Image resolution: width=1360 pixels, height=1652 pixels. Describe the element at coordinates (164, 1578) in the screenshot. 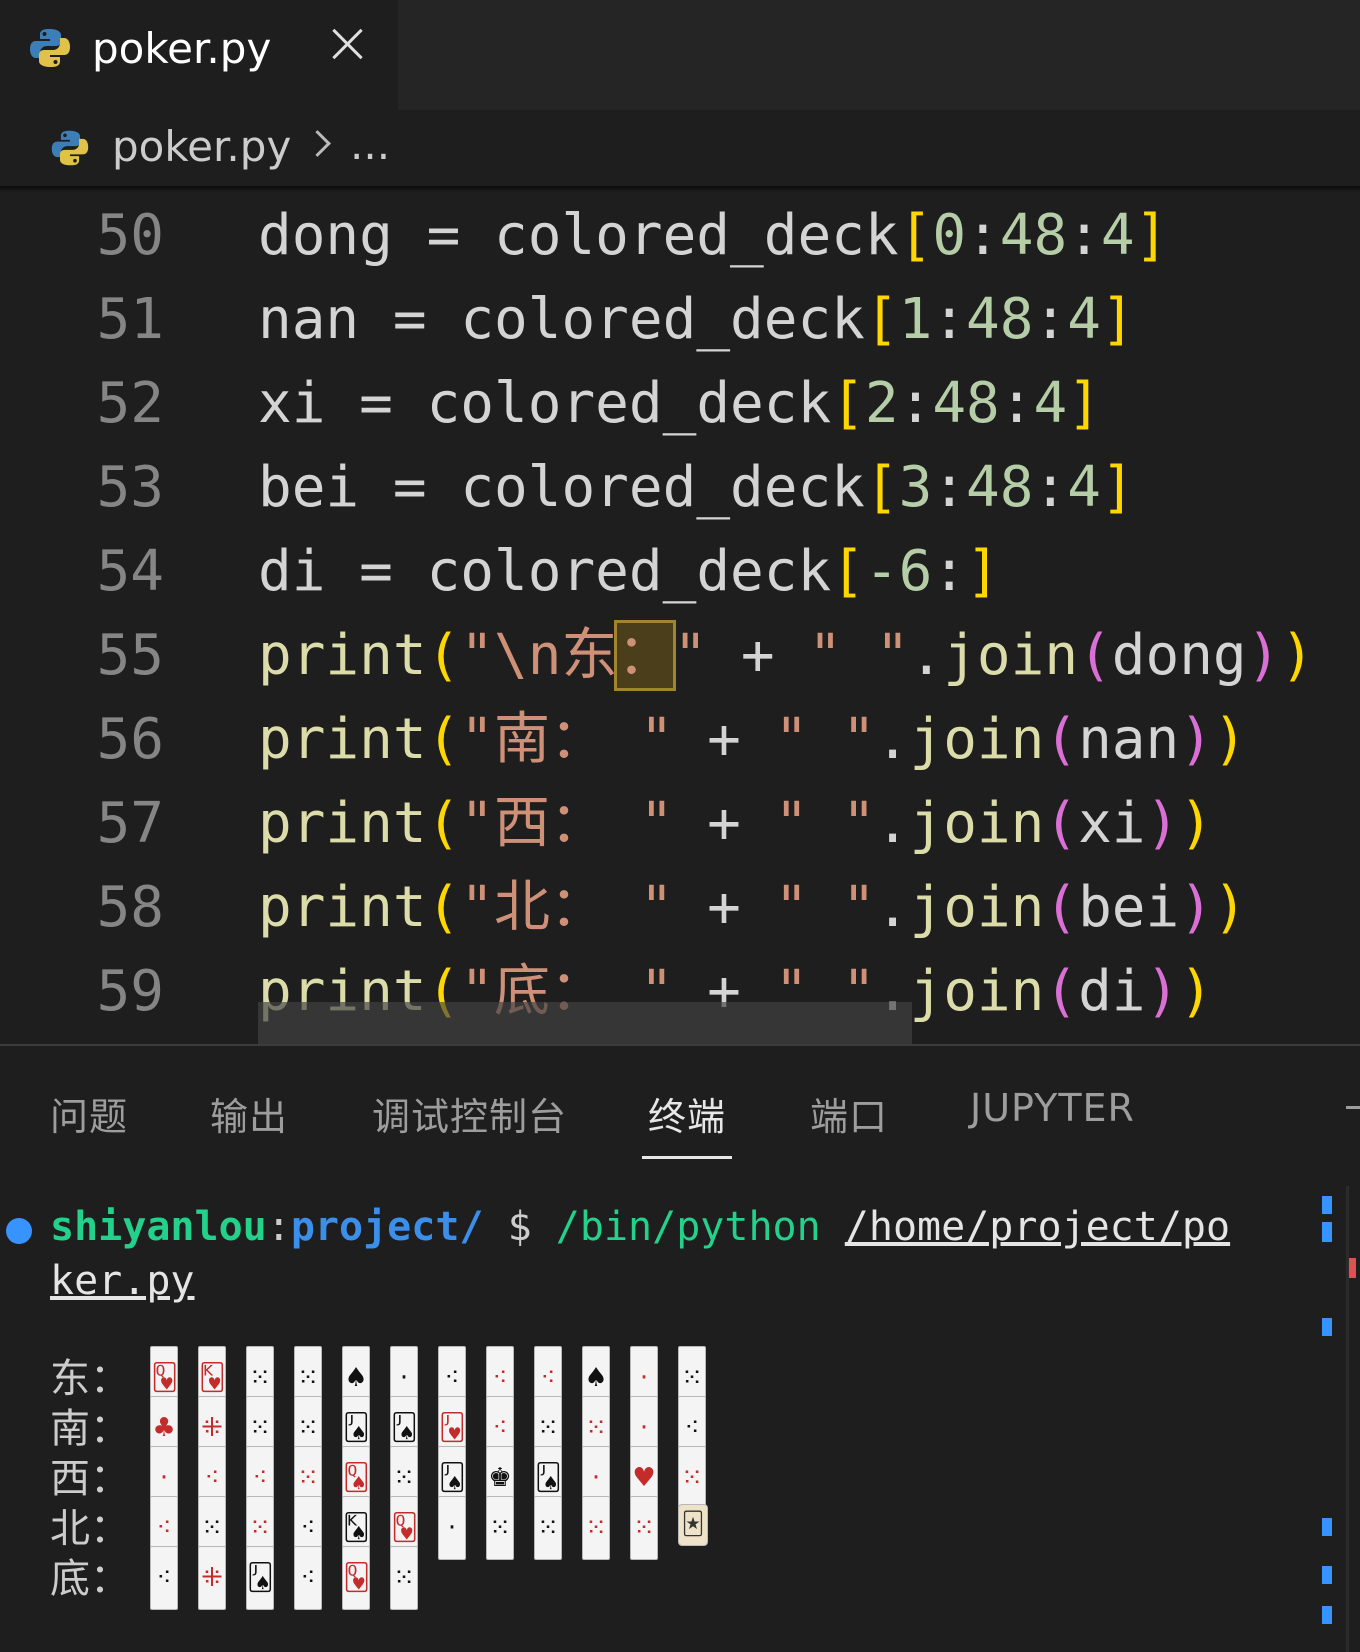

I see `playing-card-icon: ⁖` at that location.